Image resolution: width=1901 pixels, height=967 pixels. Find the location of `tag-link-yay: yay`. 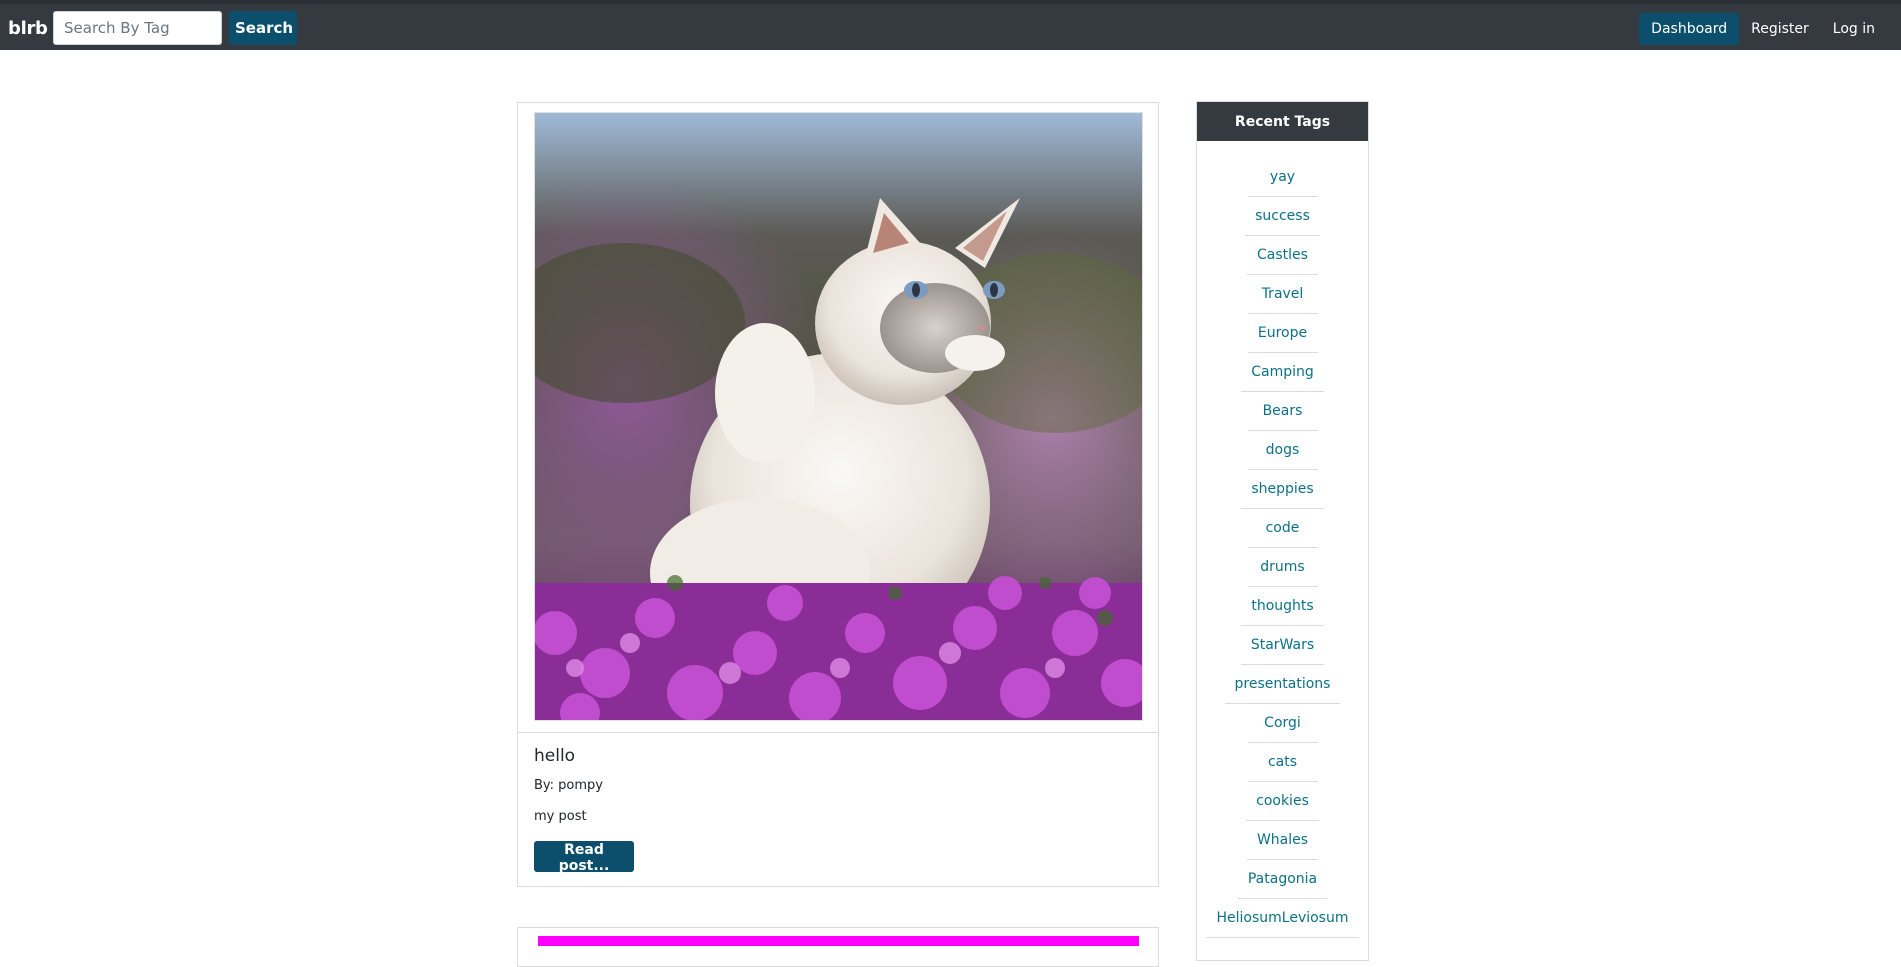

tag-link-yay: yay is located at coordinates (1282, 177).